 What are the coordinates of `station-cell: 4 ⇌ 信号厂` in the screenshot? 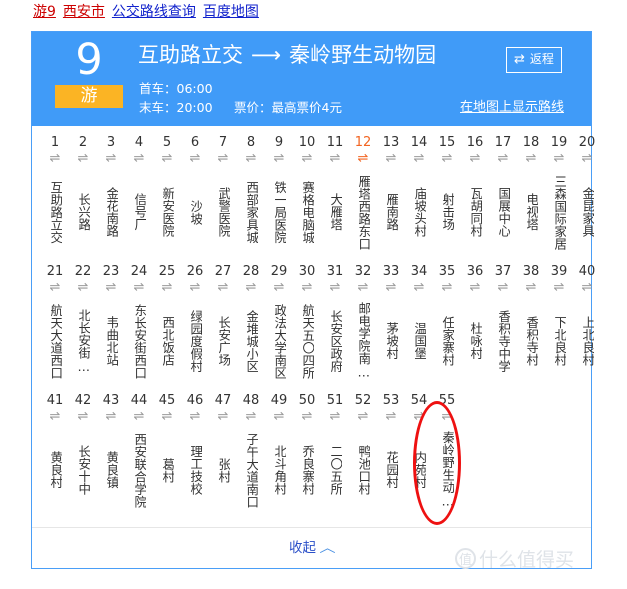 It's located at (139, 195).